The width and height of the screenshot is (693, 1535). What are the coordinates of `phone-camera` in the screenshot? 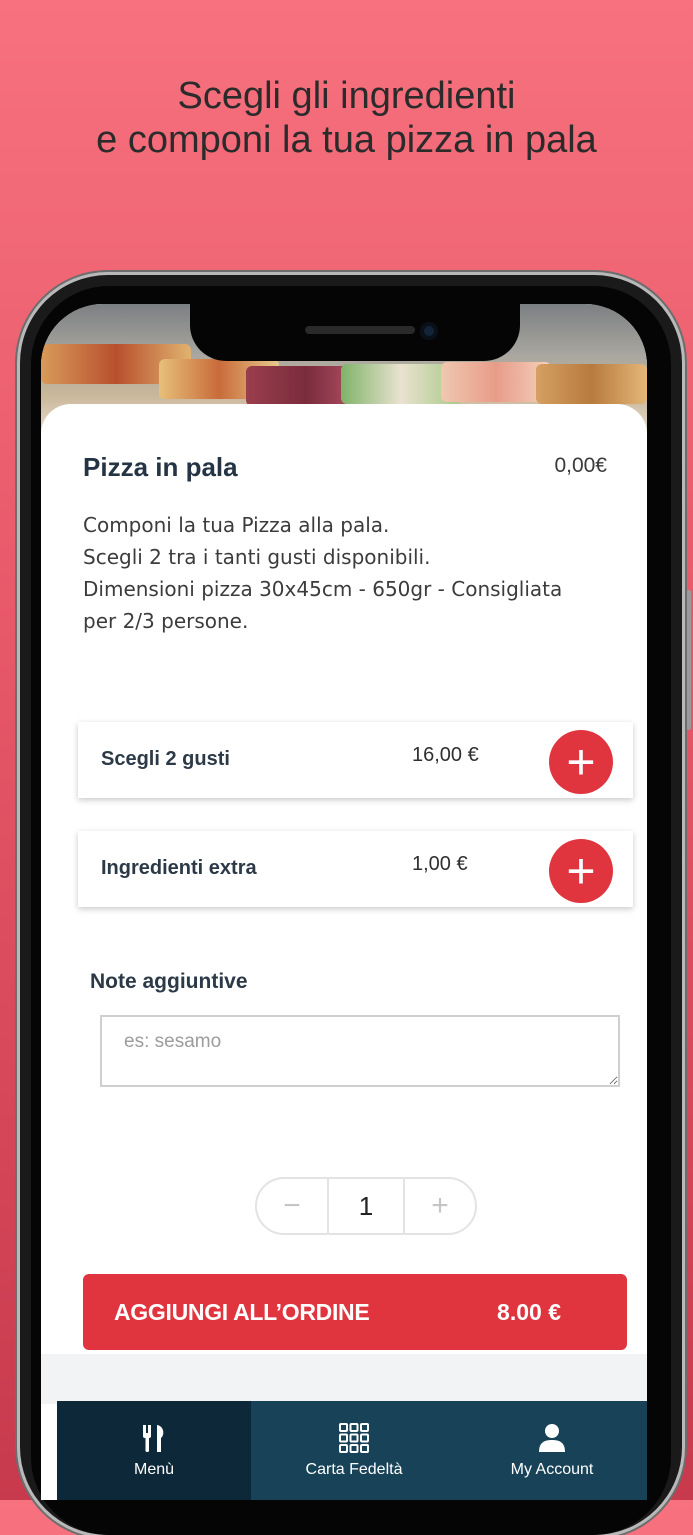 It's located at (429, 331).